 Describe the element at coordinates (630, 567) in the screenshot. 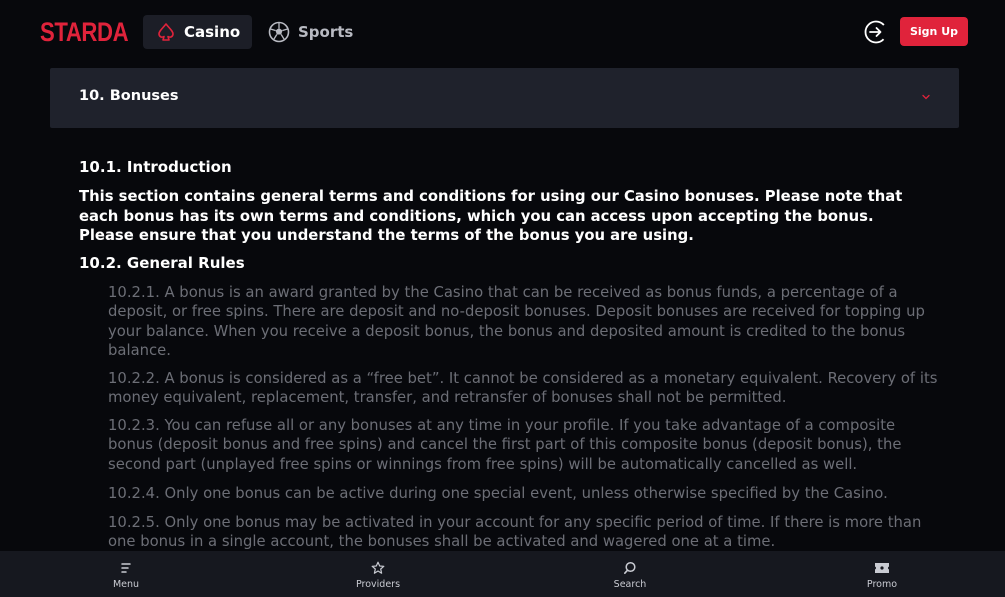

I see `search-icon` at that location.